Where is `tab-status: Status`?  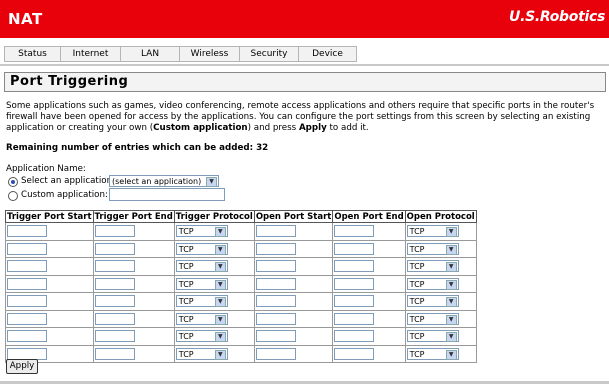
tab-status: Status is located at coordinates (33, 54).